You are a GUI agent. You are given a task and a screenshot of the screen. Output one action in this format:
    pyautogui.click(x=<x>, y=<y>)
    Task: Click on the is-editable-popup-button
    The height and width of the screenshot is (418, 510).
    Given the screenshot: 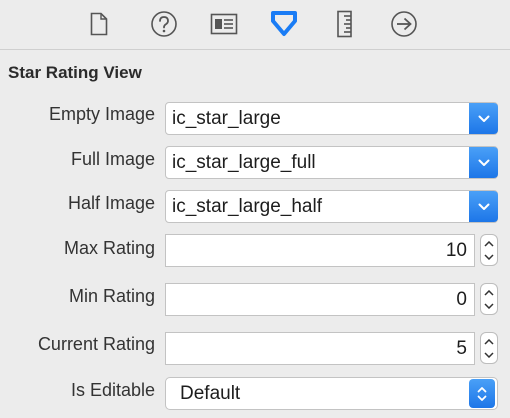 What is the action you would take?
    pyautogui.click(x=482, y=393)
    